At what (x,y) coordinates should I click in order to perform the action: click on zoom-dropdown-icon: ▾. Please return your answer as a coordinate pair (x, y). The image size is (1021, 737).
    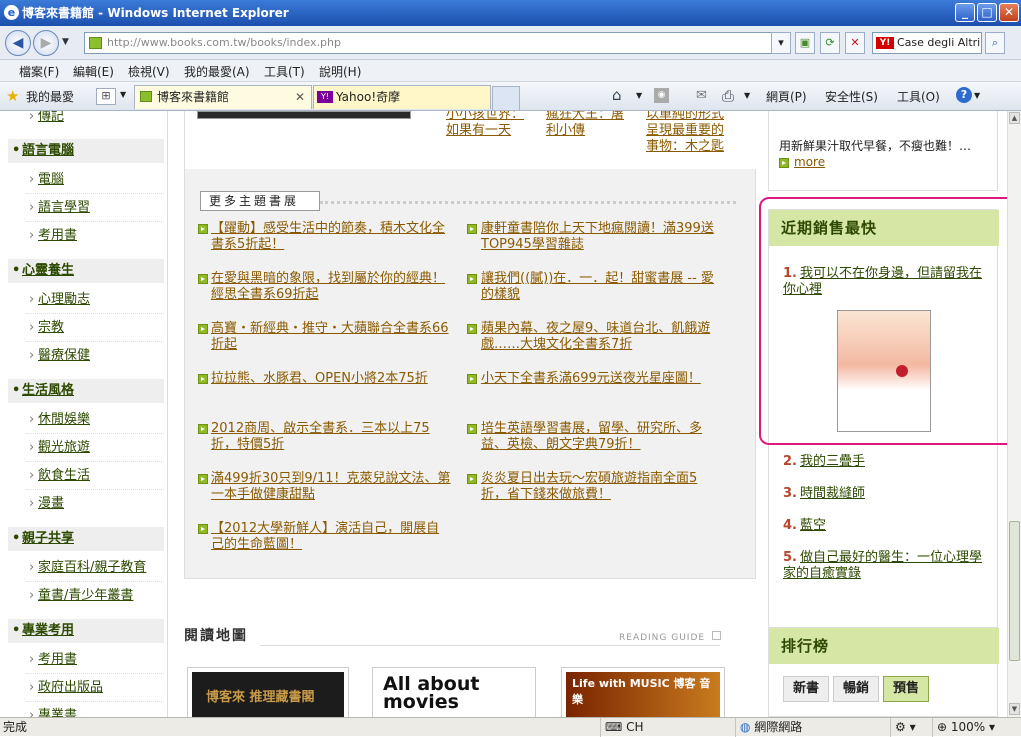
    Looking at the image, I should click on (990, 727).